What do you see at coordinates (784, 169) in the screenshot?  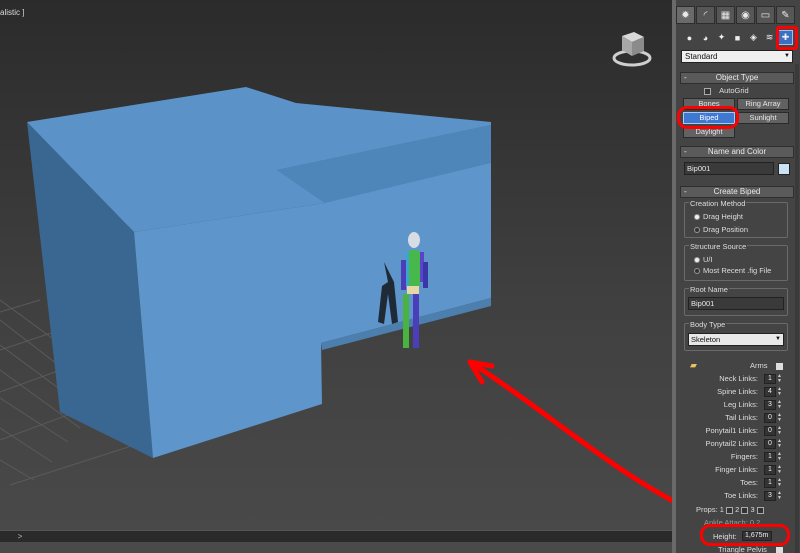 I see `object-color-swatch` at bounding box center [784, 169].